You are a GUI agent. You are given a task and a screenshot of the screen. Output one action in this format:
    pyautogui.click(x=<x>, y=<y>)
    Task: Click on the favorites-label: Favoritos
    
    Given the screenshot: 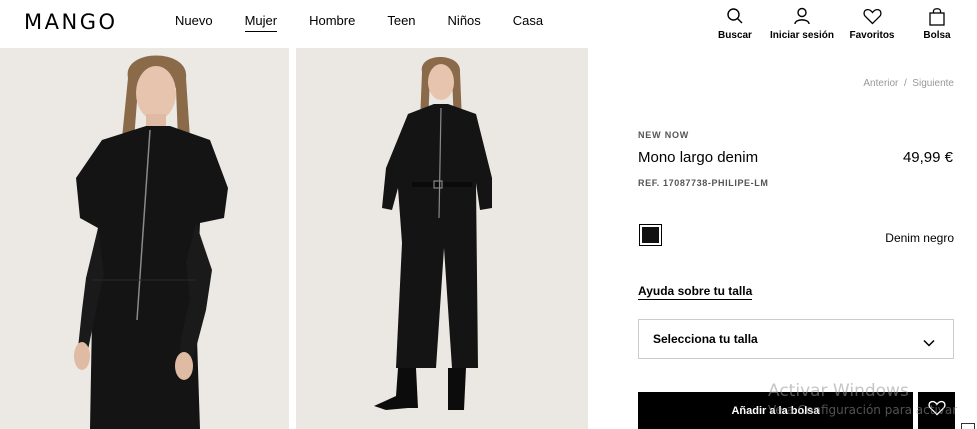 What is the action you would take?
    pyautogui.click(x=872, y=35)
    